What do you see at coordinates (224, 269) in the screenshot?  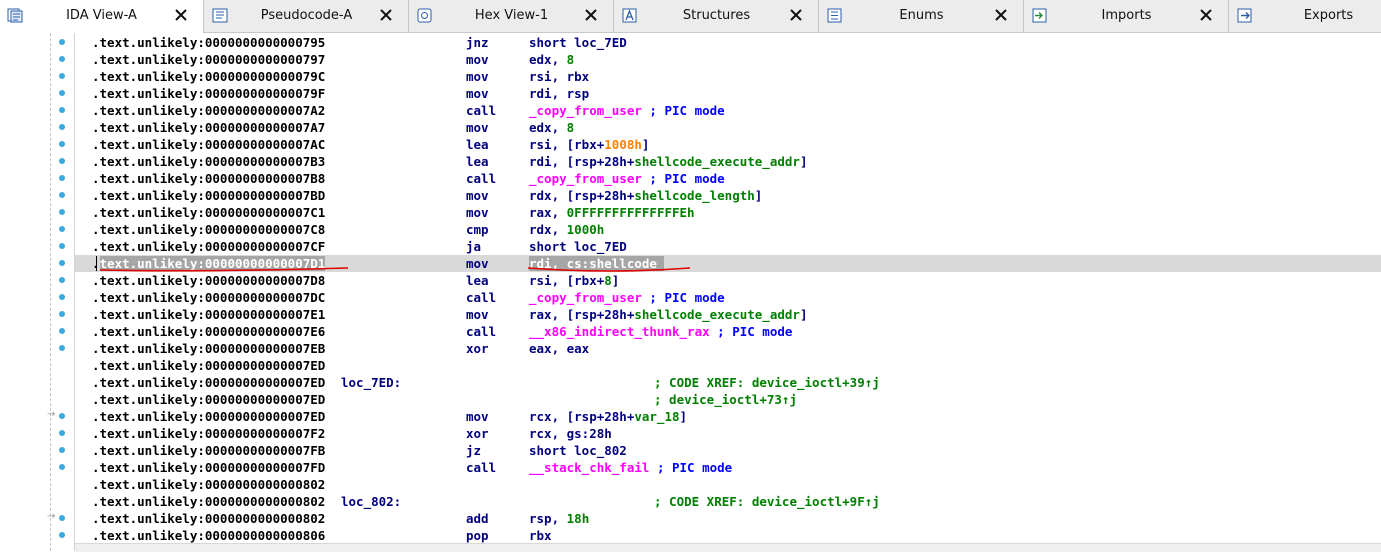 I see `annotation-underline-address` at bounding box center [224, 269].